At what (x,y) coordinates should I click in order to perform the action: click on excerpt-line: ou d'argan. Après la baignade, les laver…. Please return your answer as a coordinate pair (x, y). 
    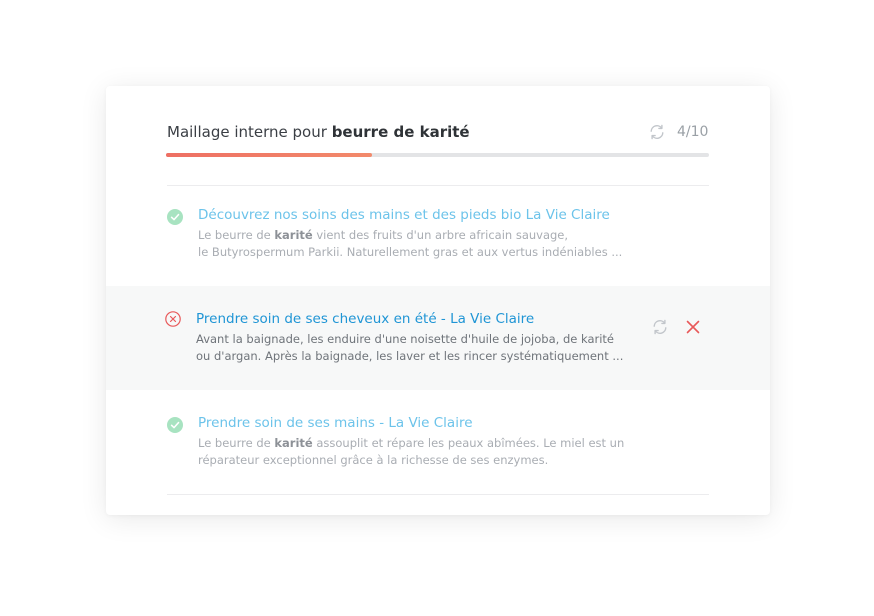
    Looking at the image, I should click on (410, 356).